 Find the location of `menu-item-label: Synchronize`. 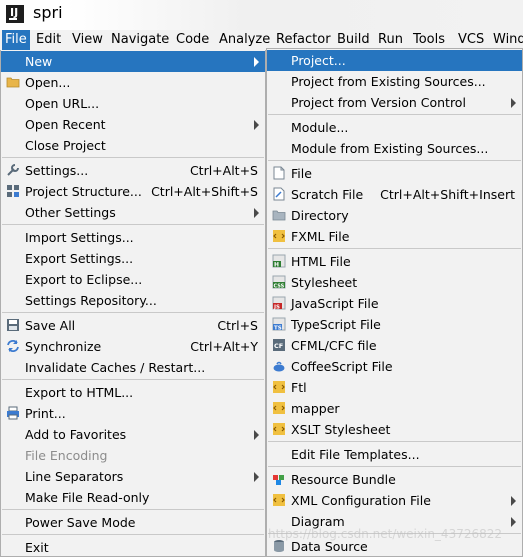

menu-item-label: Synchronize is located at coordinates (63, 346).